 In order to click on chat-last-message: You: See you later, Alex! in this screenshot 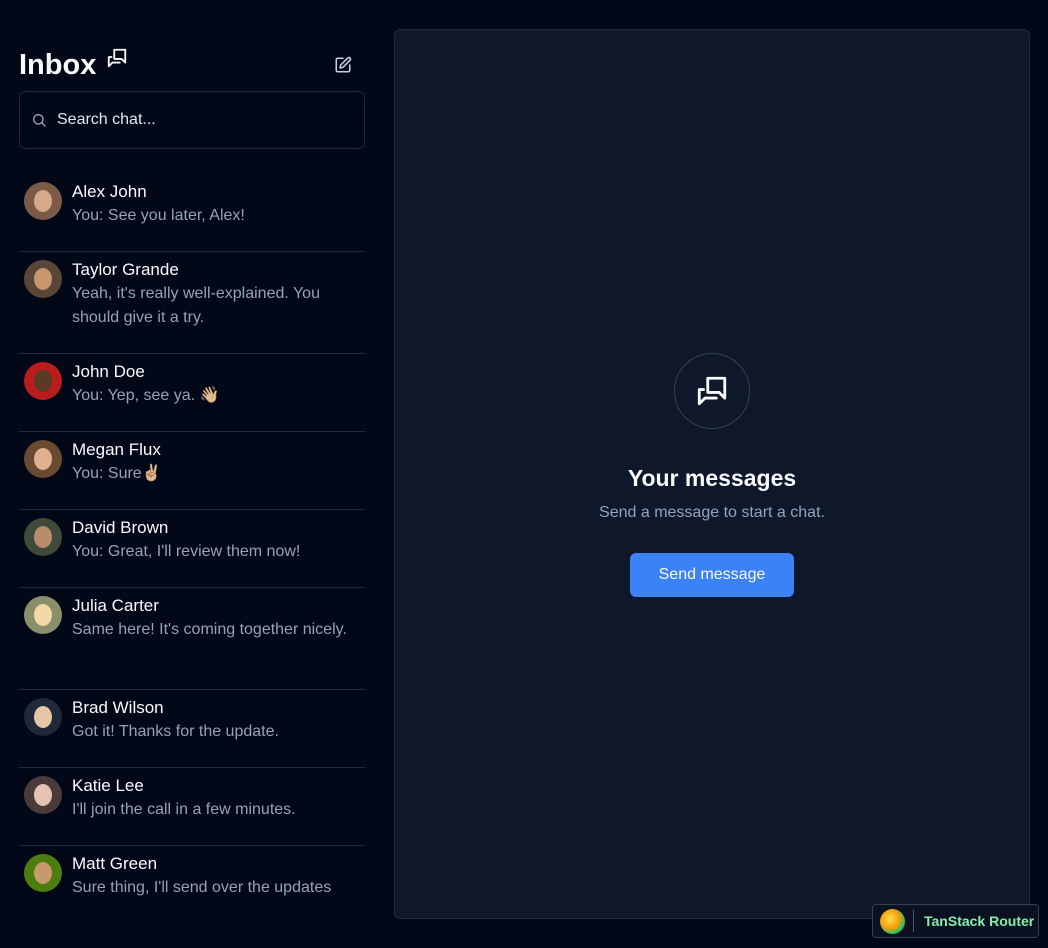, I will do `click(158, 215)`.